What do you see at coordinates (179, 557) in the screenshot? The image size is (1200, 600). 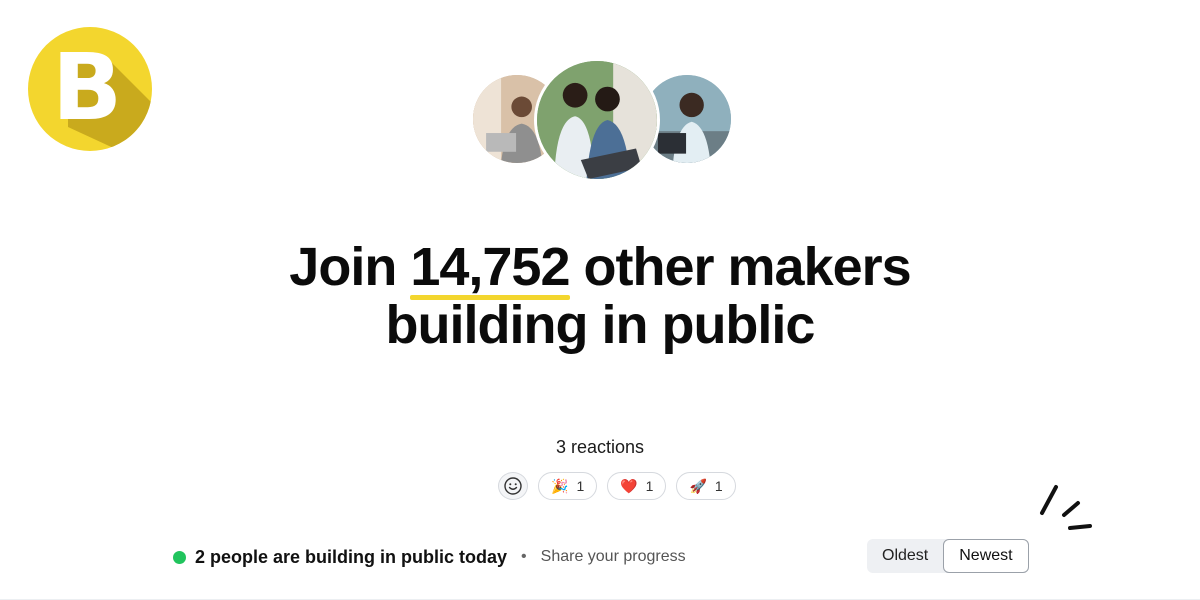 I see `online-dot-icon` at bounding box center [179, 557].